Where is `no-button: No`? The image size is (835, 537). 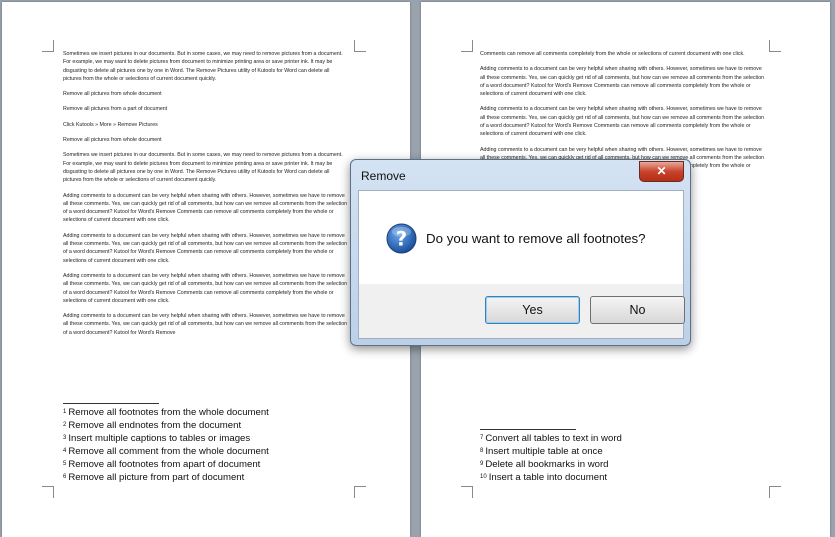 no-button: No is located at coordinates (637, 310).